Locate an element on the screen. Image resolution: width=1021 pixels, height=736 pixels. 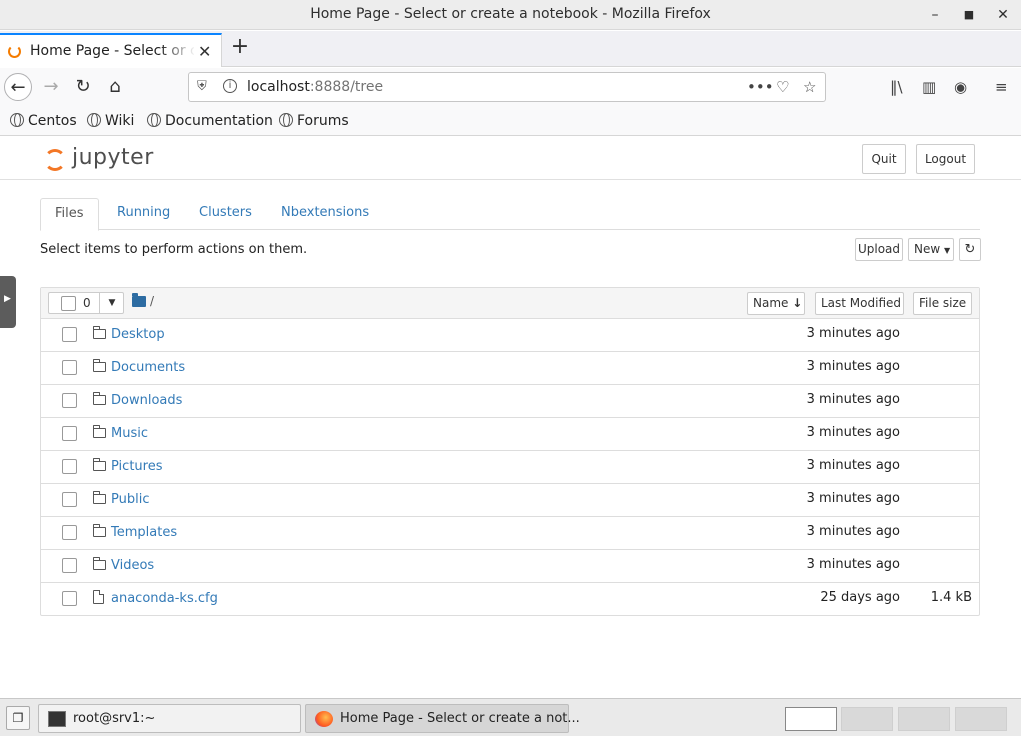
sort-name-button: Name ↓ is located at coordinates (776, 303).